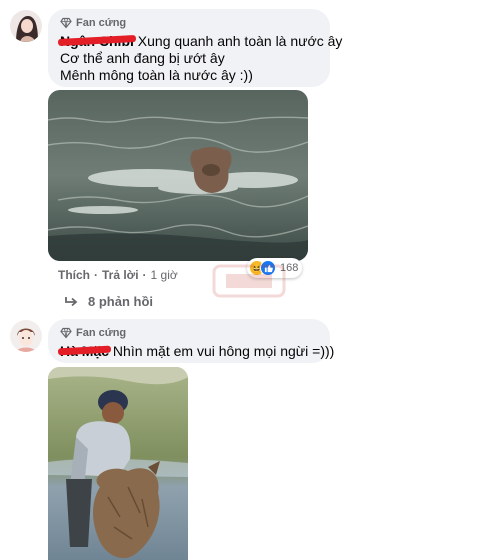 This screenshot has height=560, width=496. Describe the element at coordinates (97, 41) in the screenshot. I see `comment-author: Ngân Chibi` at that location.